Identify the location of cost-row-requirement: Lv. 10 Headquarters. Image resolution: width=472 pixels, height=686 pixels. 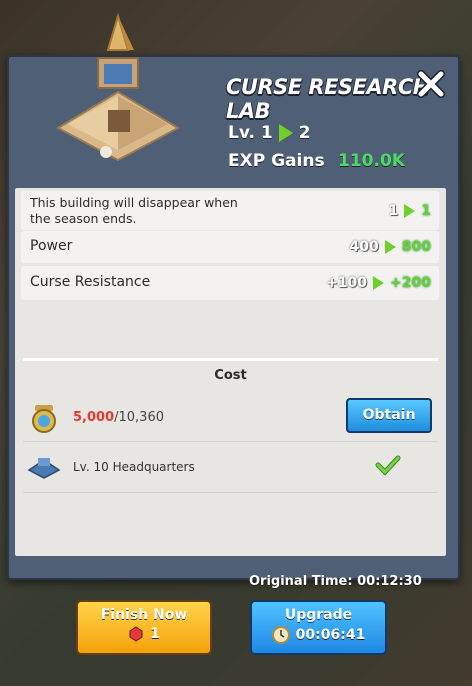
(230, 467).